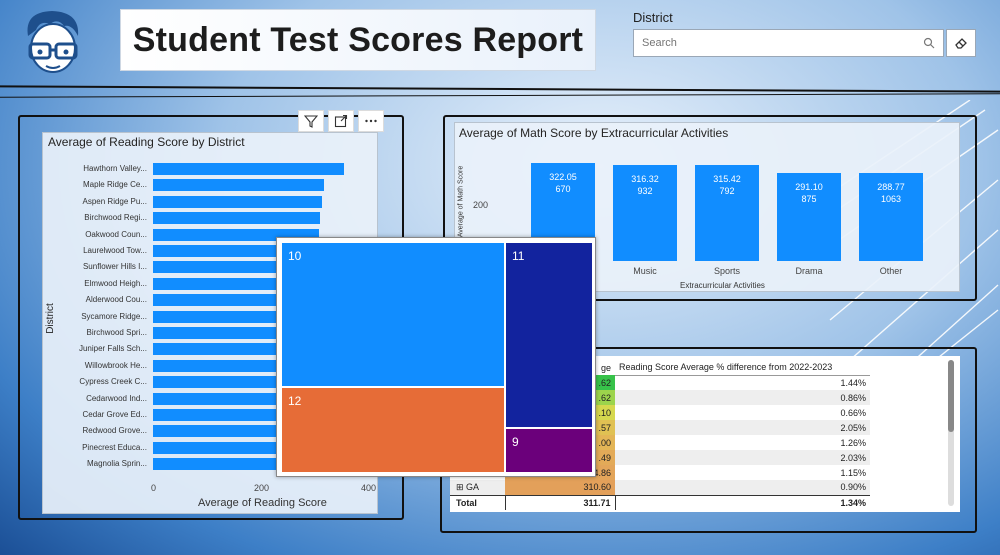  What do you see at coordinates (853, 412) in the screenshot?
I see `matrix-diff-cell: 0.66%` at bounding box center [853, 412].